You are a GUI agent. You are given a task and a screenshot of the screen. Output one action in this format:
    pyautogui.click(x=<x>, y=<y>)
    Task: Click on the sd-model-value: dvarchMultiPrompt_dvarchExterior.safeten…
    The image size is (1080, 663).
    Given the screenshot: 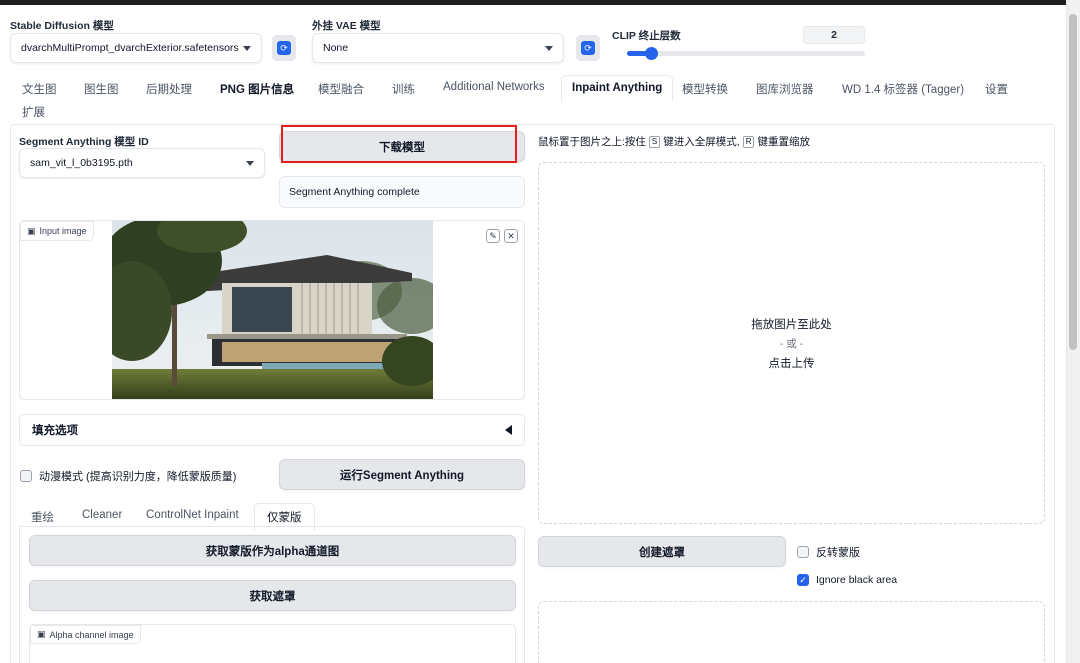 What is the action you would take?
    pyautogui.click(x=130, y=48)
    